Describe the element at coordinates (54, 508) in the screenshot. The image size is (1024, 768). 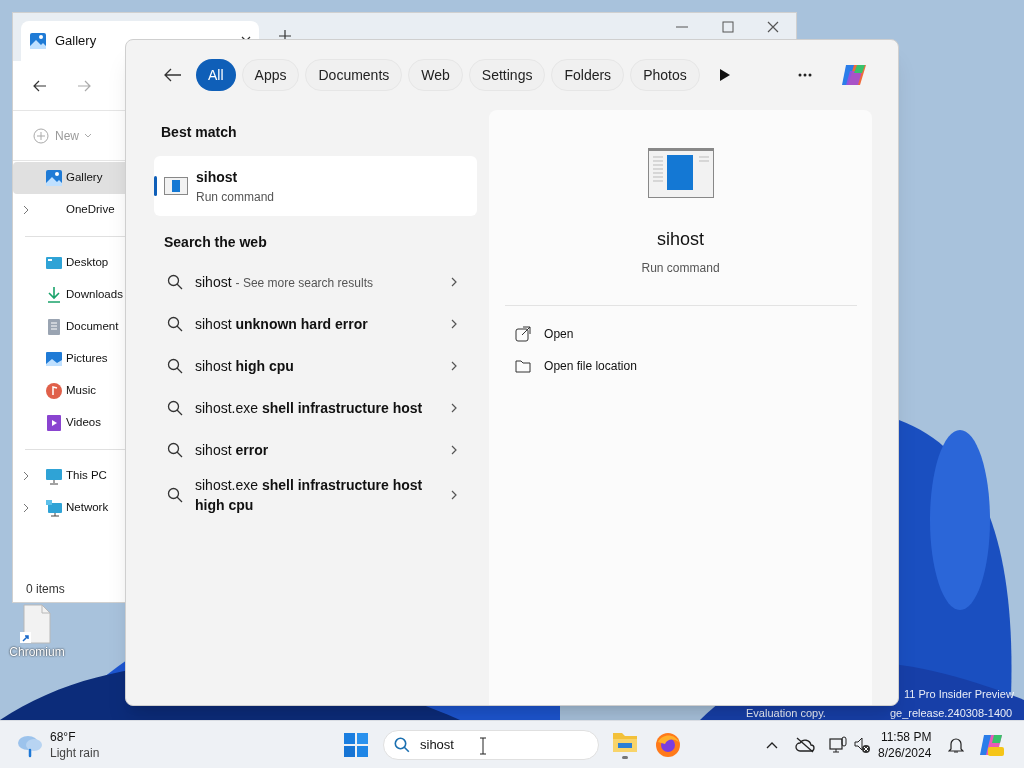
I see `network-icon` at that location.